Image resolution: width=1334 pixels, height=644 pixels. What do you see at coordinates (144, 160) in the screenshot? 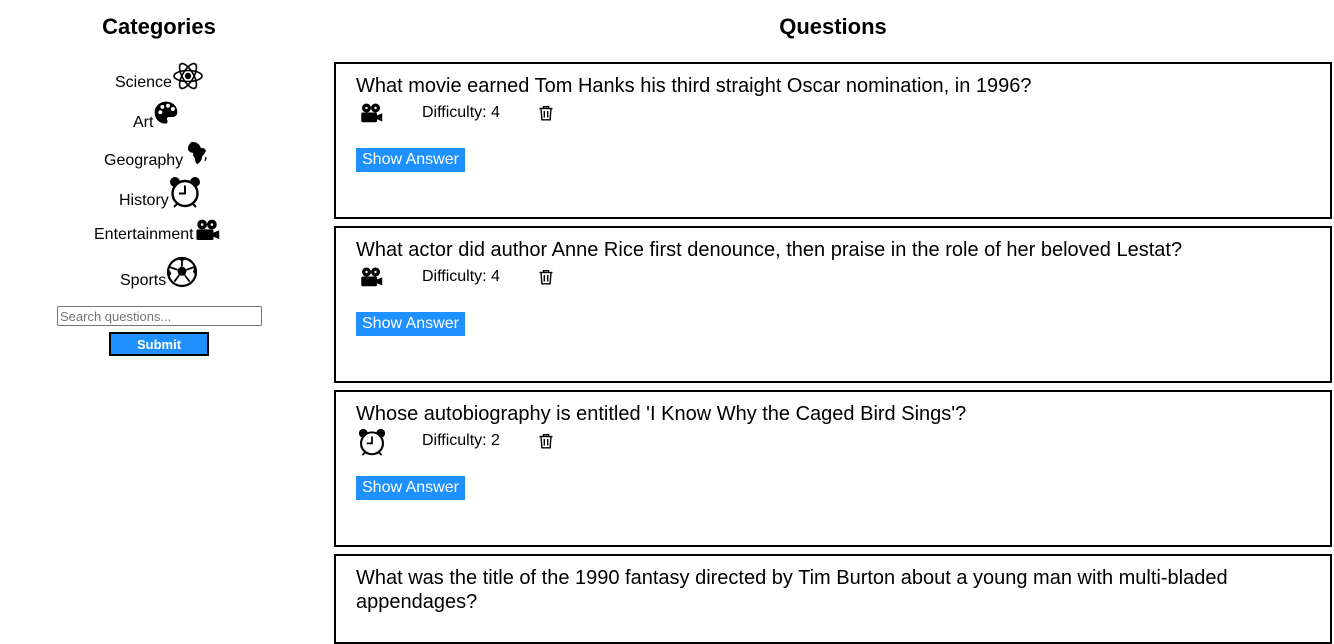
I see `category-label: Geography` at bounding box center [144, 160].